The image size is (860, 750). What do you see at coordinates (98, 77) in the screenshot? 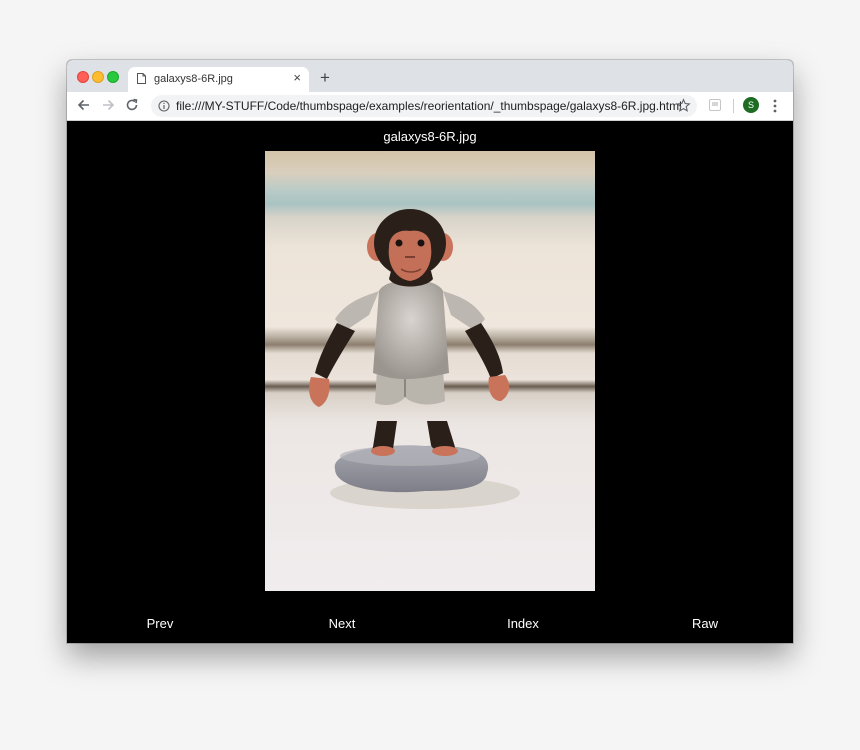
I see `minimize-window-button` at bounding box center [98, 77].